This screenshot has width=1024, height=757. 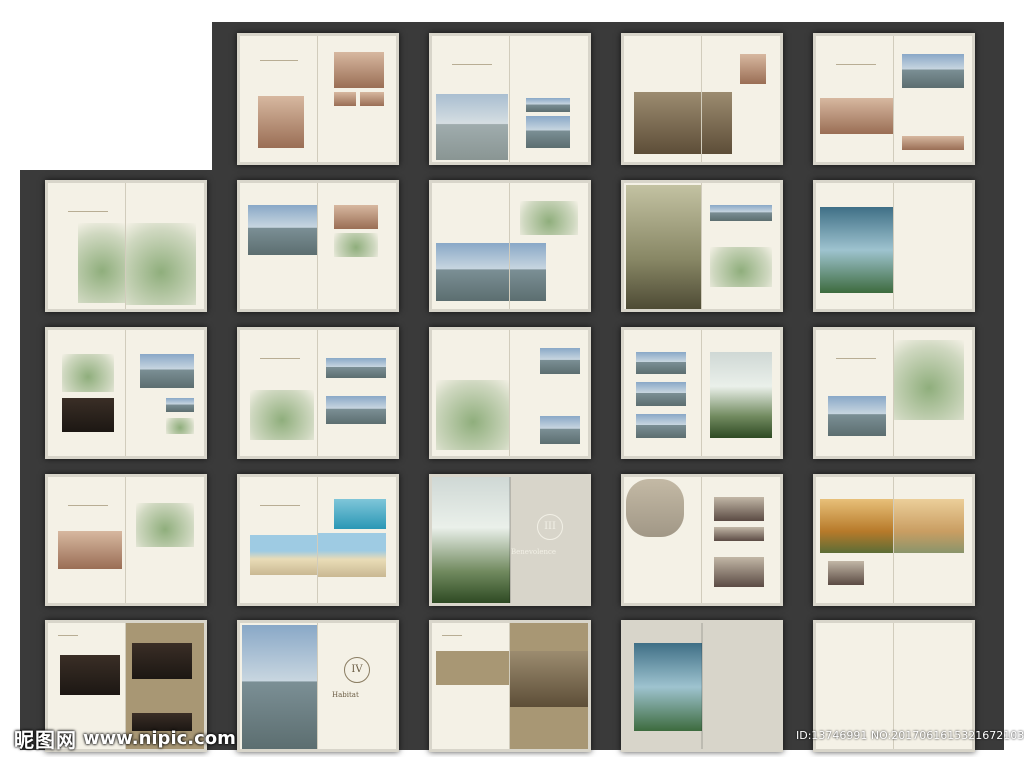 I want to click on photo-resort, so click(x=90, y=550).